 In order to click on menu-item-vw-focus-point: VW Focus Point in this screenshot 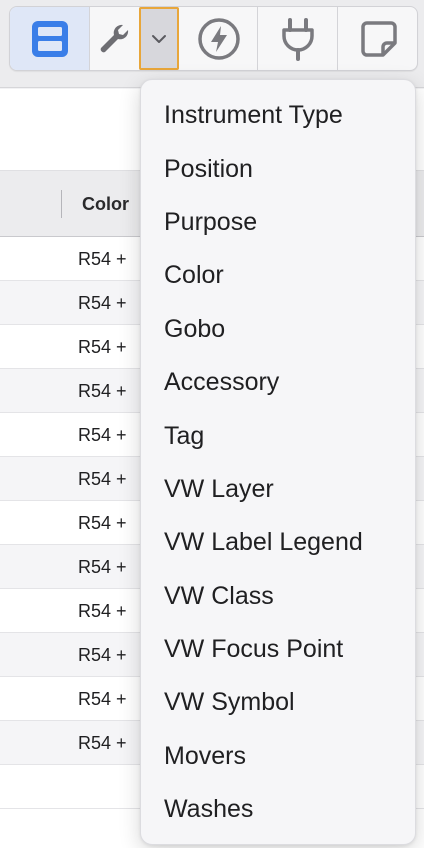, I will do `click(278, 649)`.